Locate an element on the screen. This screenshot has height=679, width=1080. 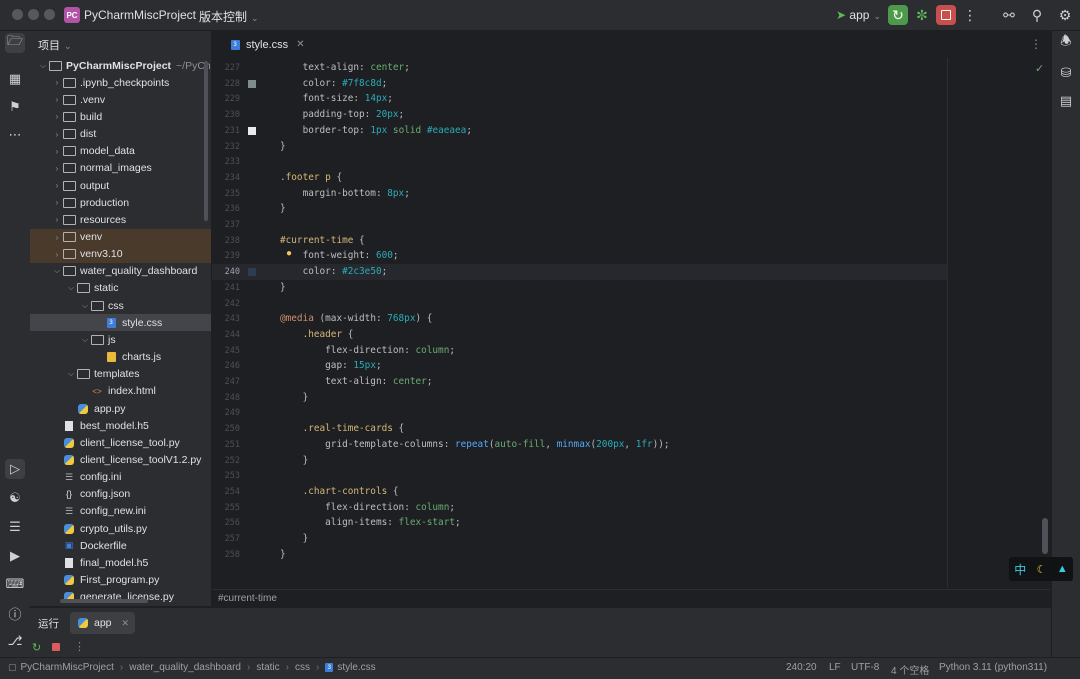
tree-item: First_program.py is located at coordinates (120, 580).